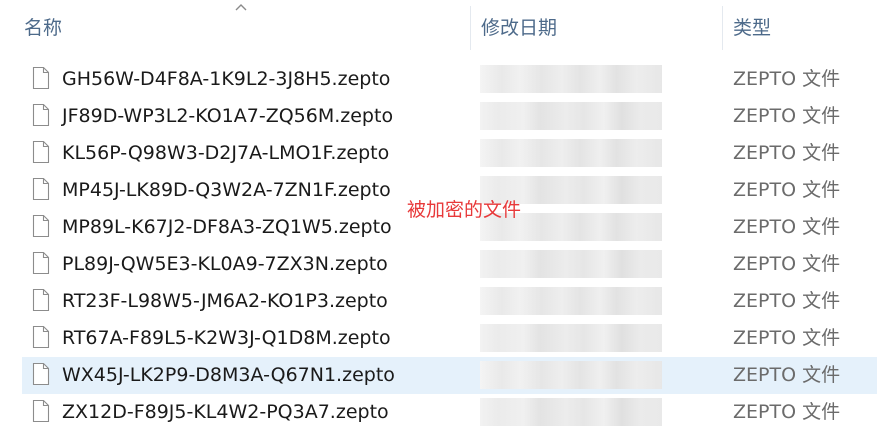 The width and height of the screenshot is (877, 435). What do you see at coordinates (449, 116) in the screenshot?
I see `file-row: JF89D-WP3L2-KO1A7-ZQ56M.zepto ZEPTO 文件` at bounding box center [449, 116].